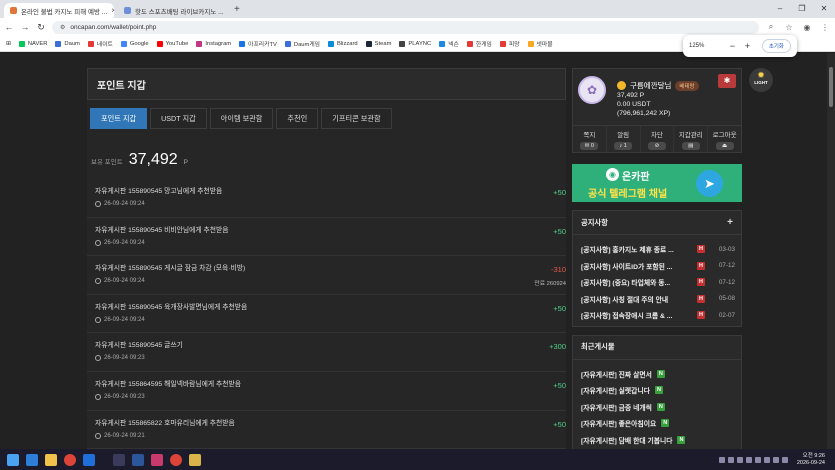  Describe the element at coordinates (691, 139) in the screenshot. I see `wallet-manage-button: 지갑관리 ▤` at that location.